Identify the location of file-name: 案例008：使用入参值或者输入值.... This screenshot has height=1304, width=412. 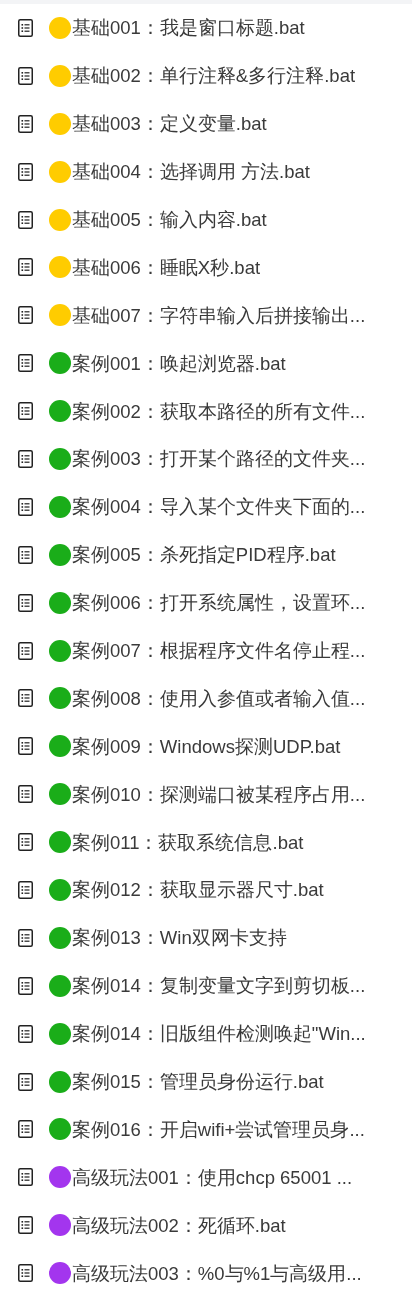
(219, 698).